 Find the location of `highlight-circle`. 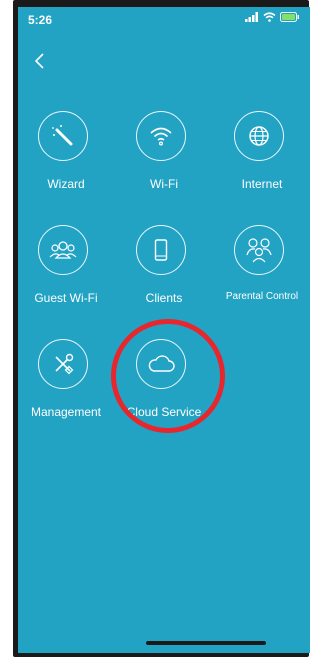

highlight-circle is located at coordinates (168, 376).